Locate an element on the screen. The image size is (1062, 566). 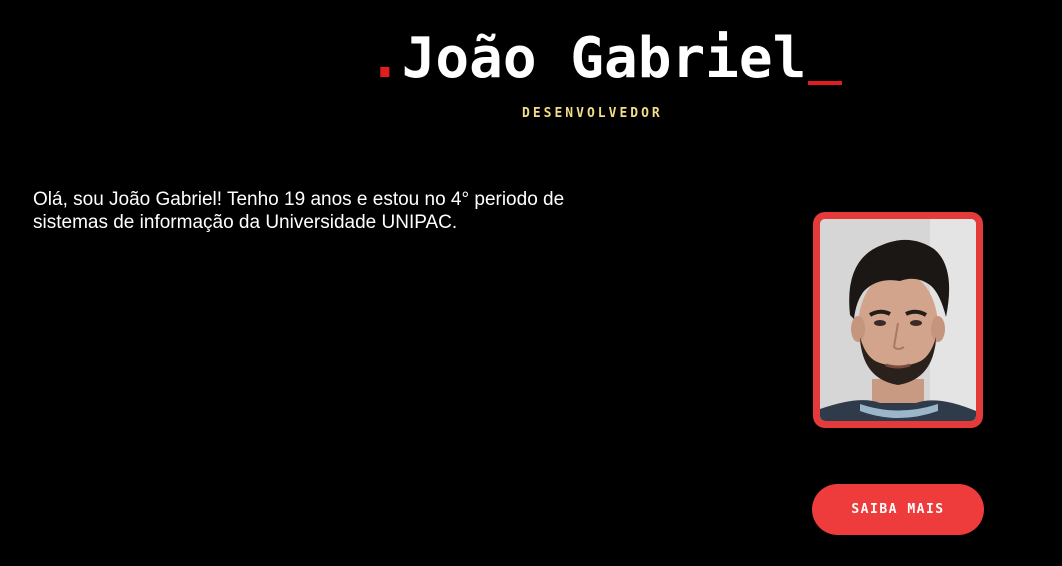
title-name: João Gabriel is located at coordinates (604, 58).